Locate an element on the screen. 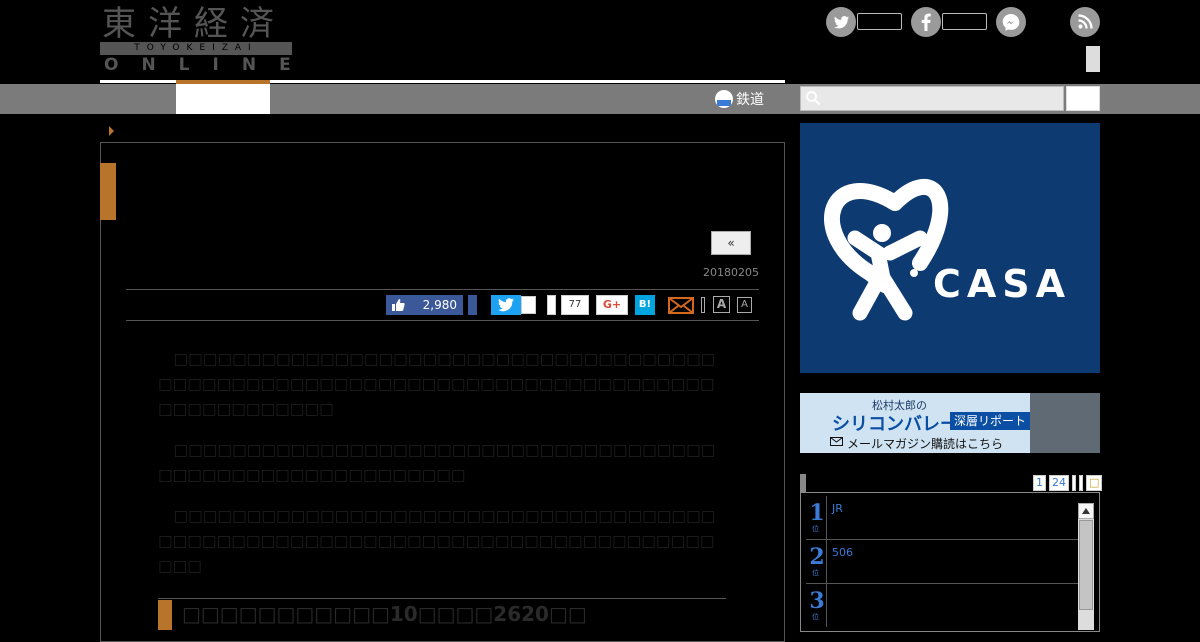 The image size is (1200, 642). ad-banner-silicon-valley: 松村太郎の シリコンバレー 深層リポート メールマガジン購読はこちら is located at coordinates (950, 423).